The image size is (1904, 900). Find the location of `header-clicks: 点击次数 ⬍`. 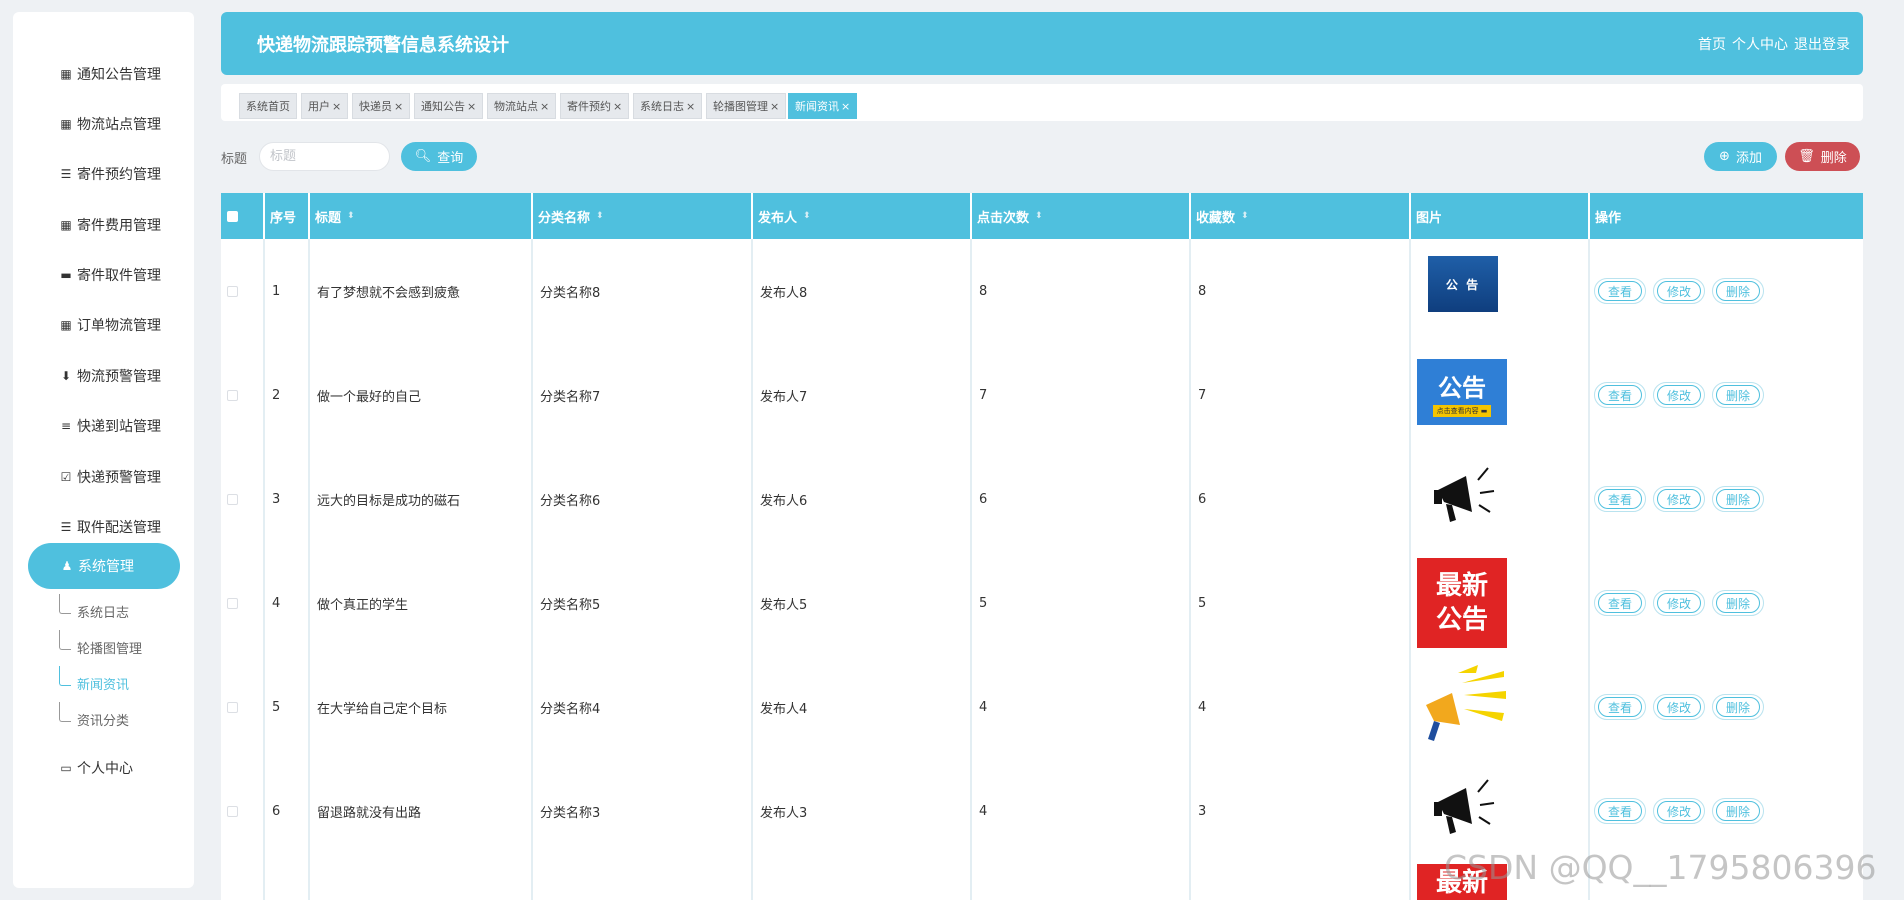

header-clicks: 点击次数 ⬍ is located at coordinates (1080, 216).